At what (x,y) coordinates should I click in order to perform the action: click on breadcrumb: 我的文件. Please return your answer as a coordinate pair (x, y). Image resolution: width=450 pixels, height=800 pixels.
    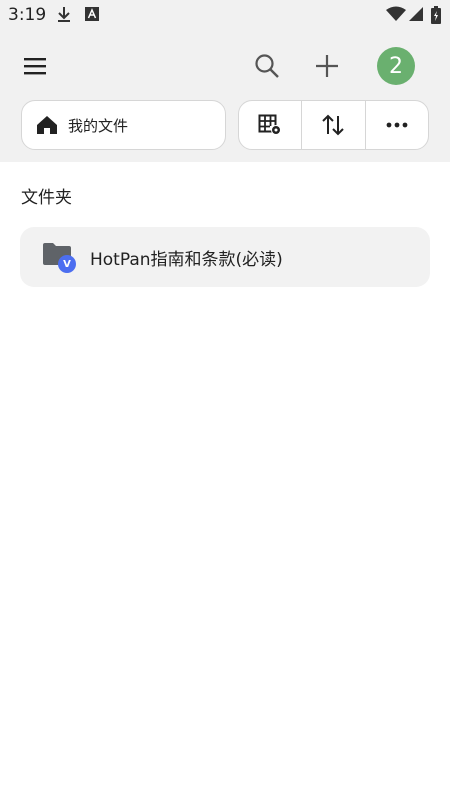
    Looking at the image, I should click on (123, 125).